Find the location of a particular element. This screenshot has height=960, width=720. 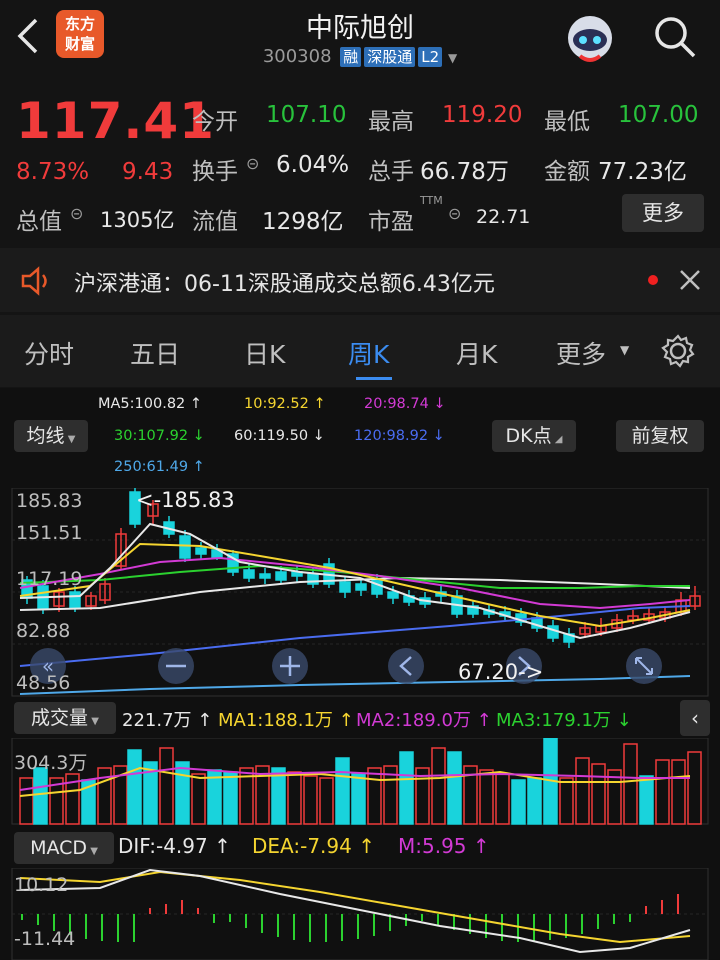

stock-code: 300308 is located at coordinates (297, 56).